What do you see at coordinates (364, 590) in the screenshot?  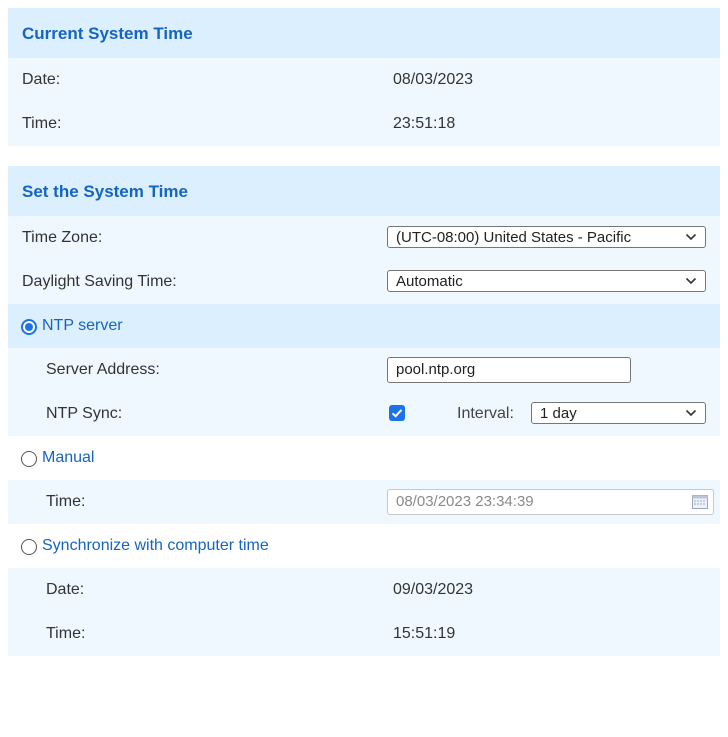 I see `computer-date-row: Date: 09/03/2023` at bounding box center [364, 590].